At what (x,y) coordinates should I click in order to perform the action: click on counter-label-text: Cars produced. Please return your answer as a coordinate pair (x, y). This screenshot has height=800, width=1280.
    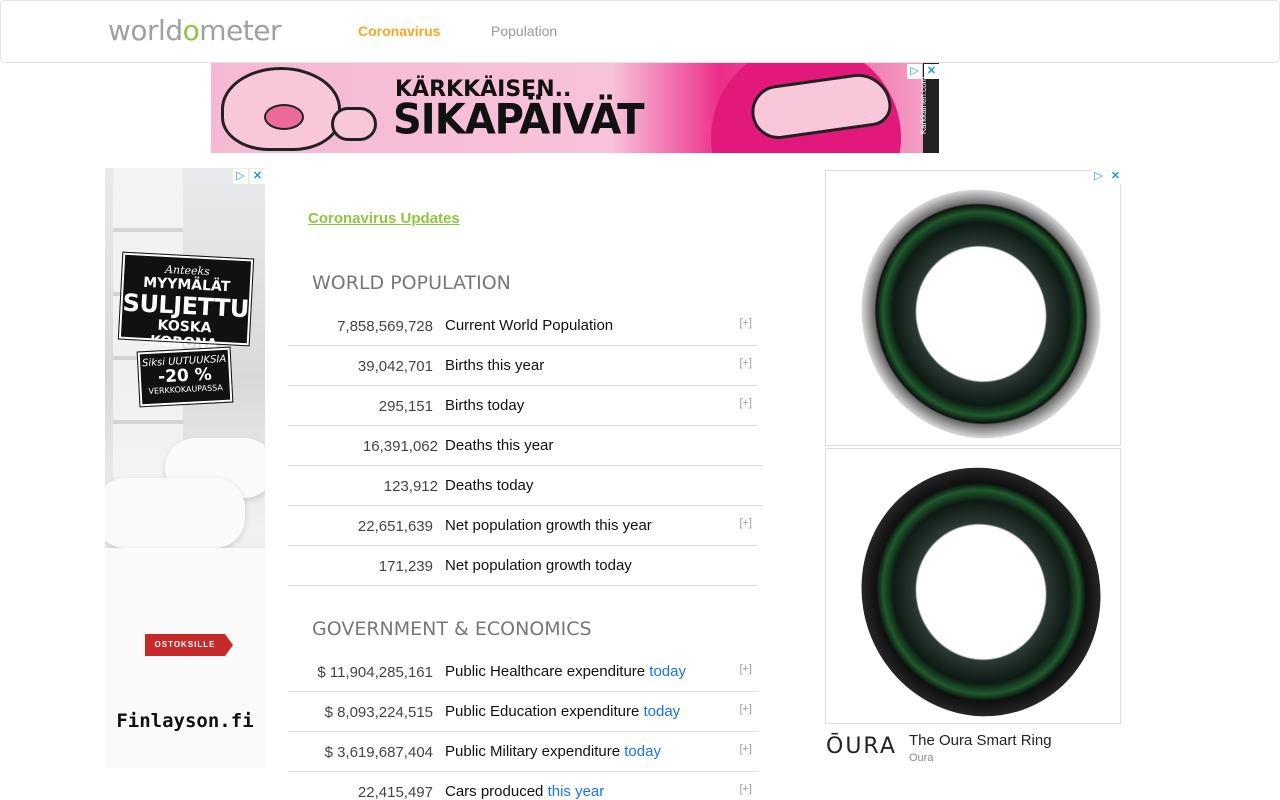
    Looking at the image, I should click on (496, 791).